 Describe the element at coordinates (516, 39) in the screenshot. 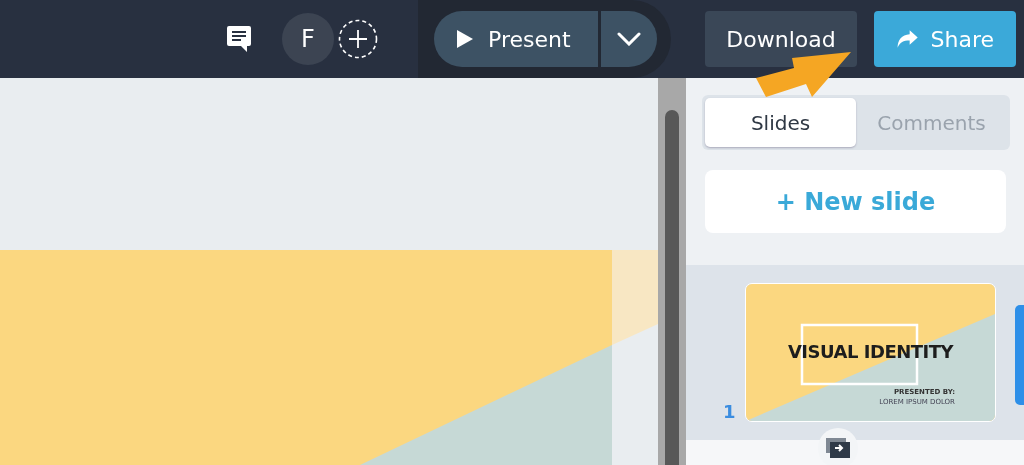

I see `present-button: Present` at that location.